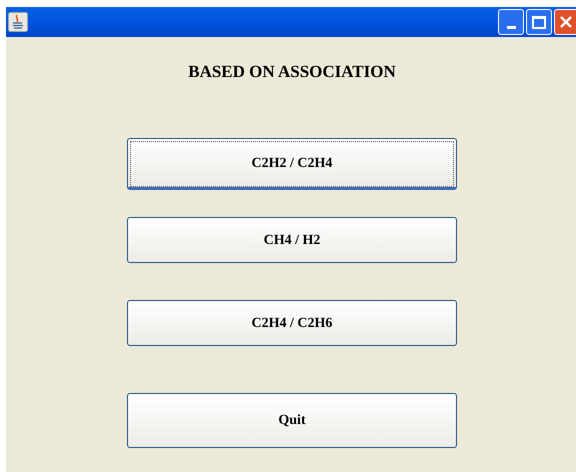 The height and width of the screenshot is (472, 576). Describe the element at coordinates (18, 22) in the screenshot. I see `cup-icon` at that location.